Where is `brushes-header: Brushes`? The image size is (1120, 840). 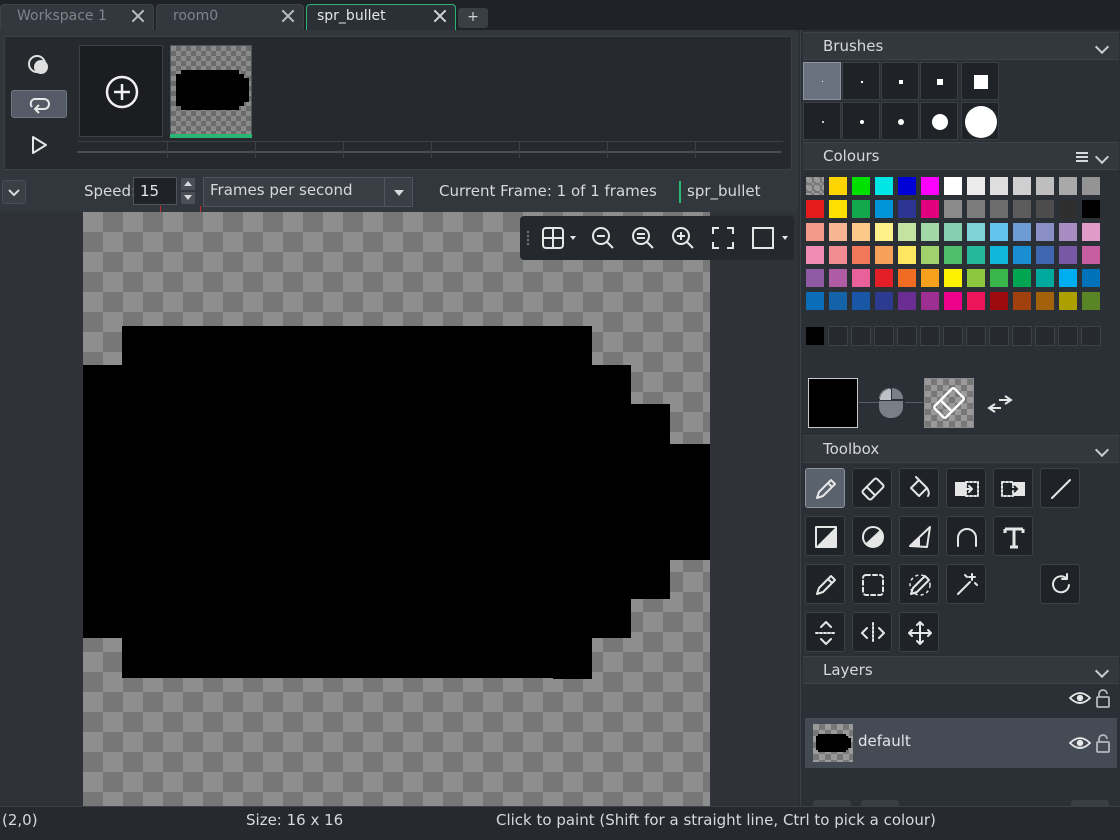
brushes-header: Brushes is located at coordinates (961, 46).